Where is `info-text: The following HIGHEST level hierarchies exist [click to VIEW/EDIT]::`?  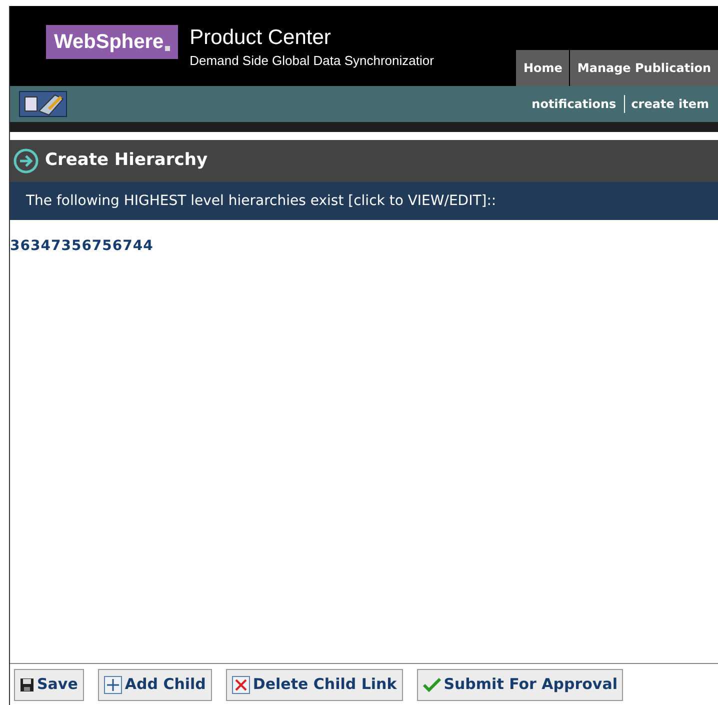 info-text: The following HIGHEST level hierarchies exist [click to VIEW/EDIT]:: is located at coordinates (261, 201).